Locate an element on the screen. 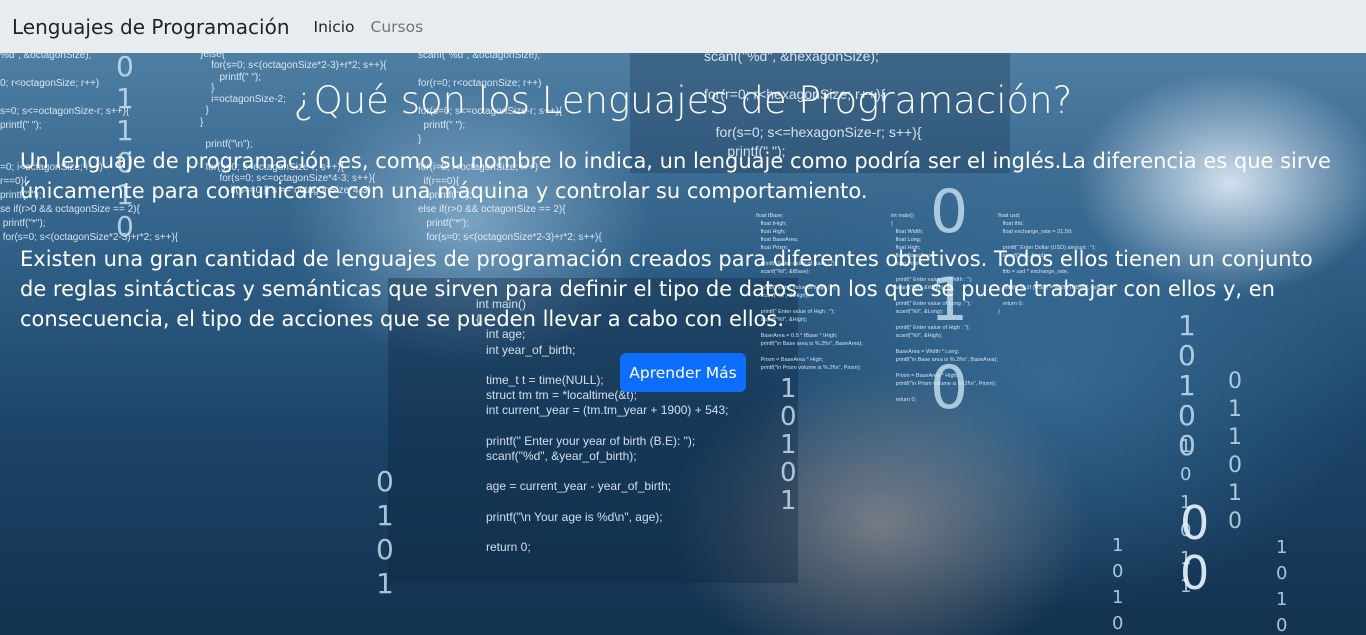  page-title: ¿Qué son los Lenguajes de Programación? is located at coordinates (683, 100).